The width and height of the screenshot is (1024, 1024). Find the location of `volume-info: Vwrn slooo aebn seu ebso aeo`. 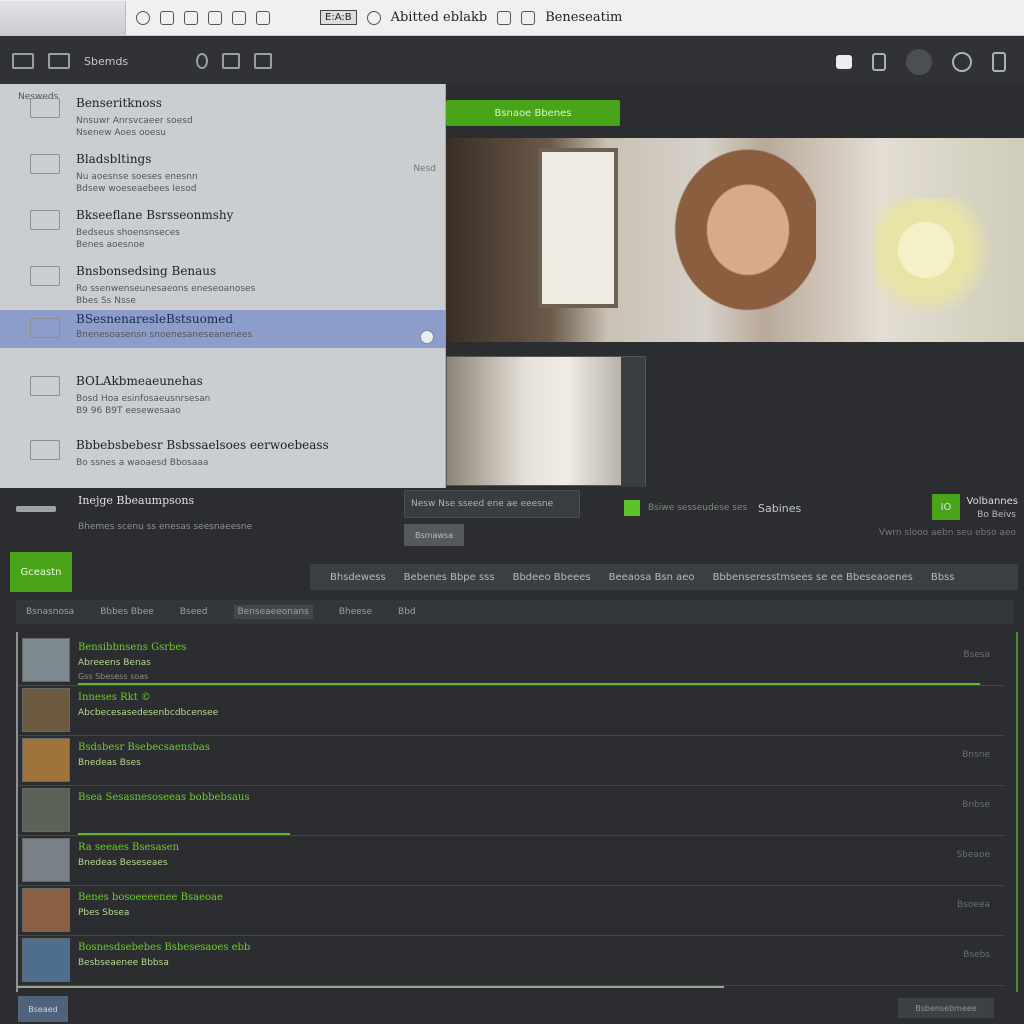

volume-info: Vwrn slooo aebn seu ebso aeo is located at coordinates (947, 533).